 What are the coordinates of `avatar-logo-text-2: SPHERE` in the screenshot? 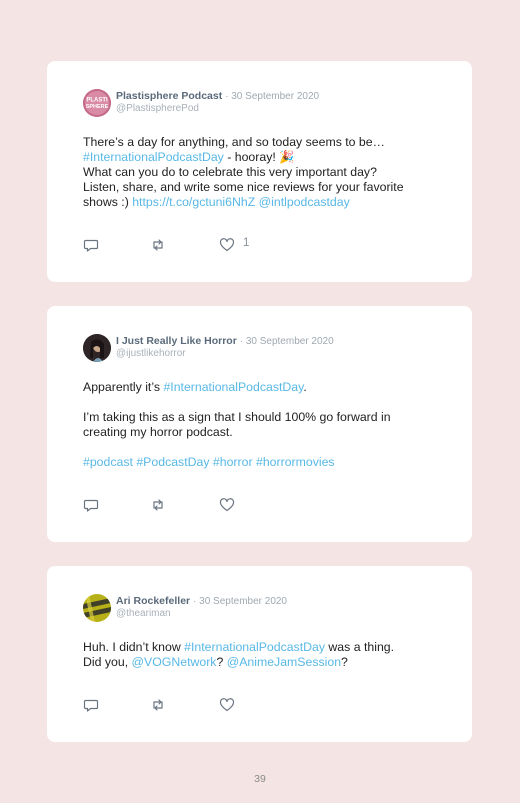 It's located at (97, 107).